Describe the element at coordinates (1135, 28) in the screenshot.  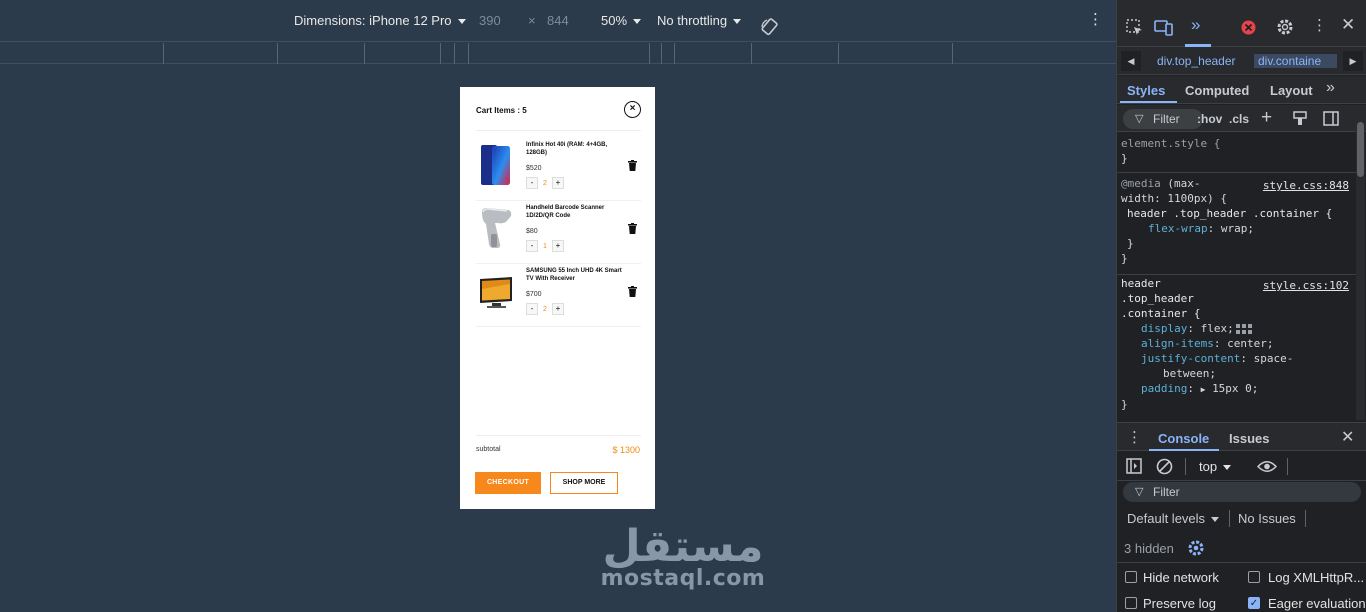
I see `inspect-element-icon` at that location.